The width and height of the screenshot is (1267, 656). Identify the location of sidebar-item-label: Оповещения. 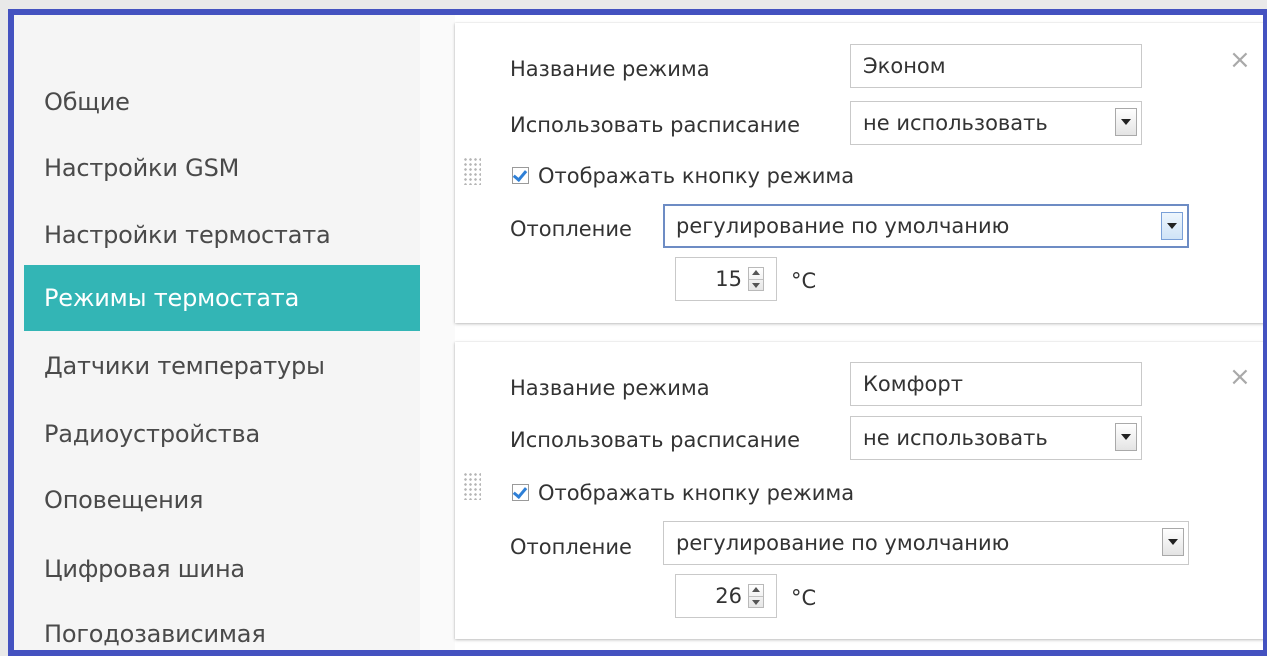
(124, 500).